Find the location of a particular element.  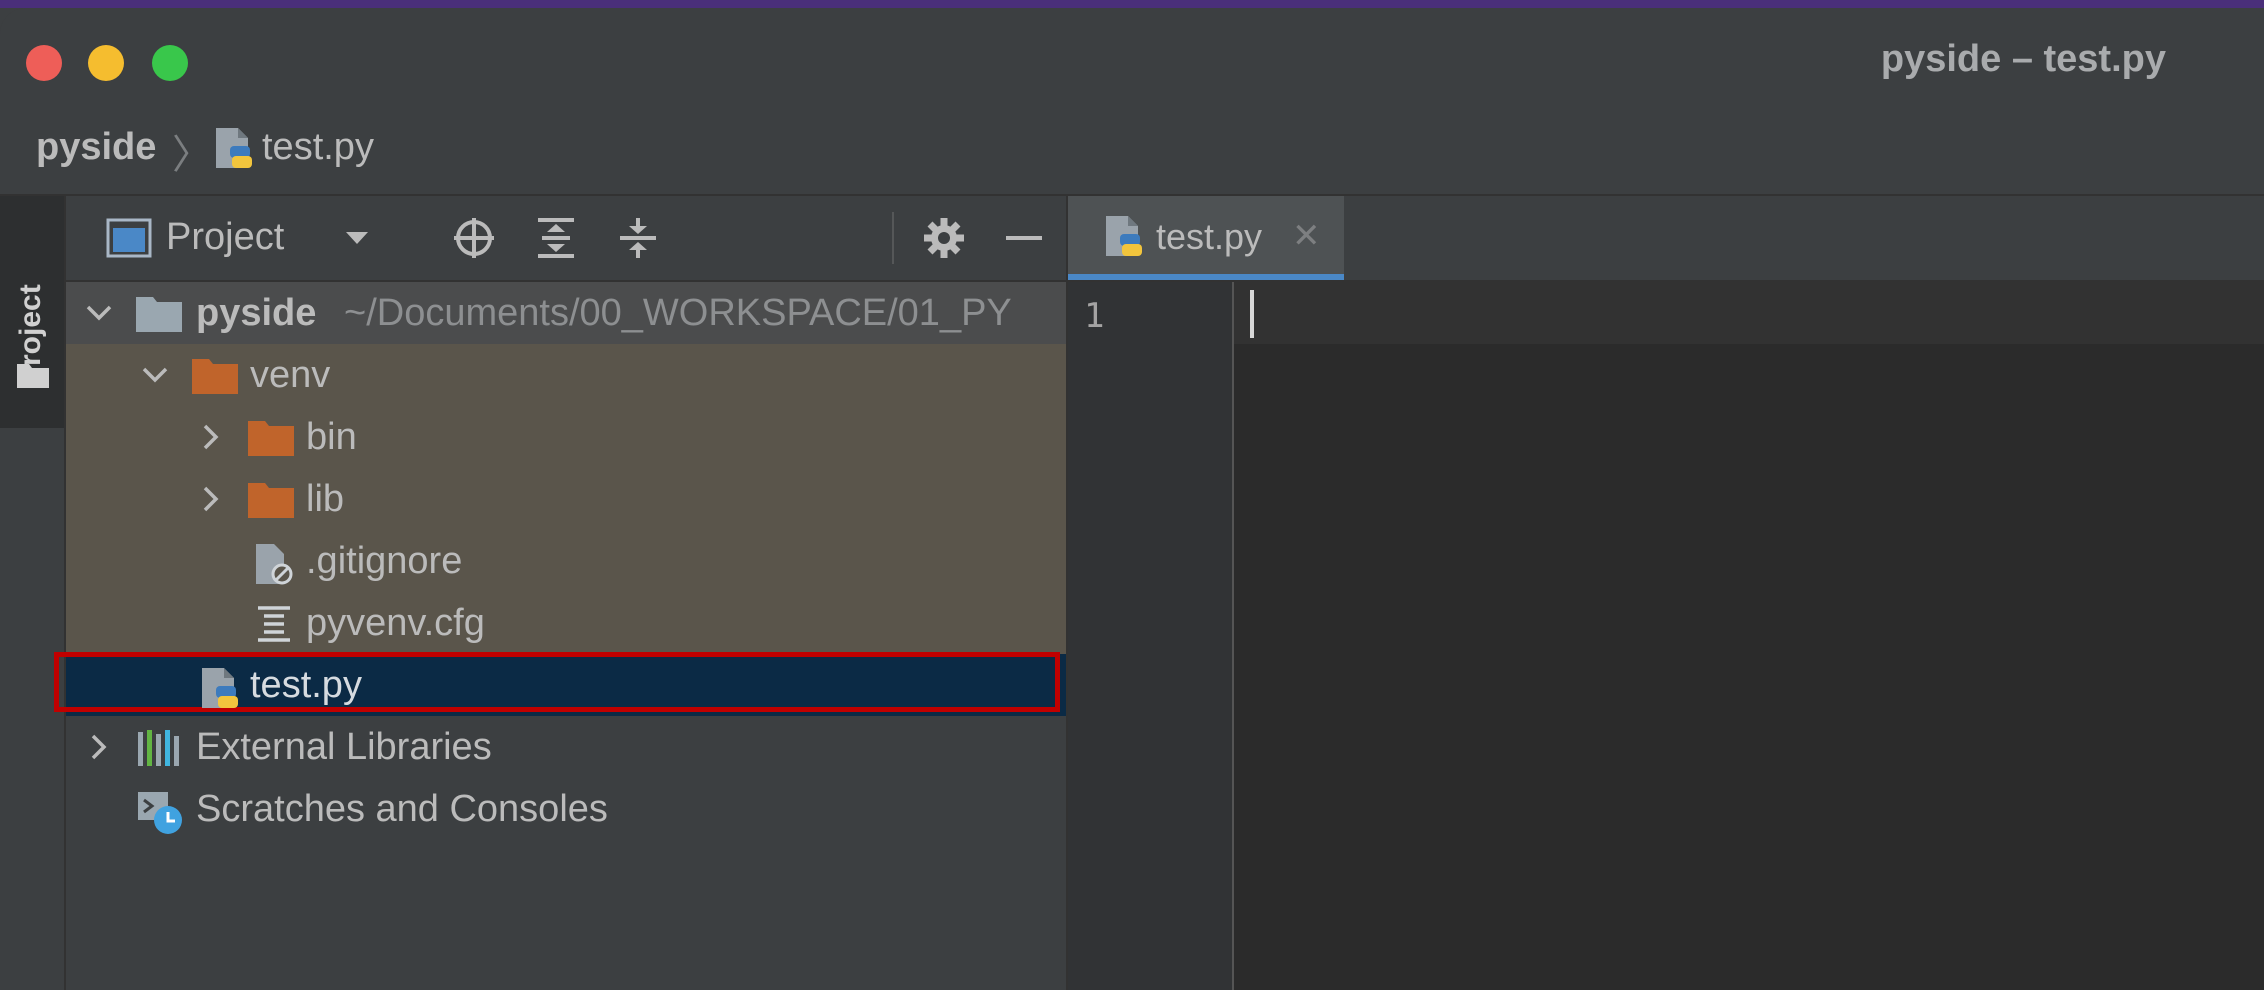

ignored-file-icon is located at coordinates (274, 566).